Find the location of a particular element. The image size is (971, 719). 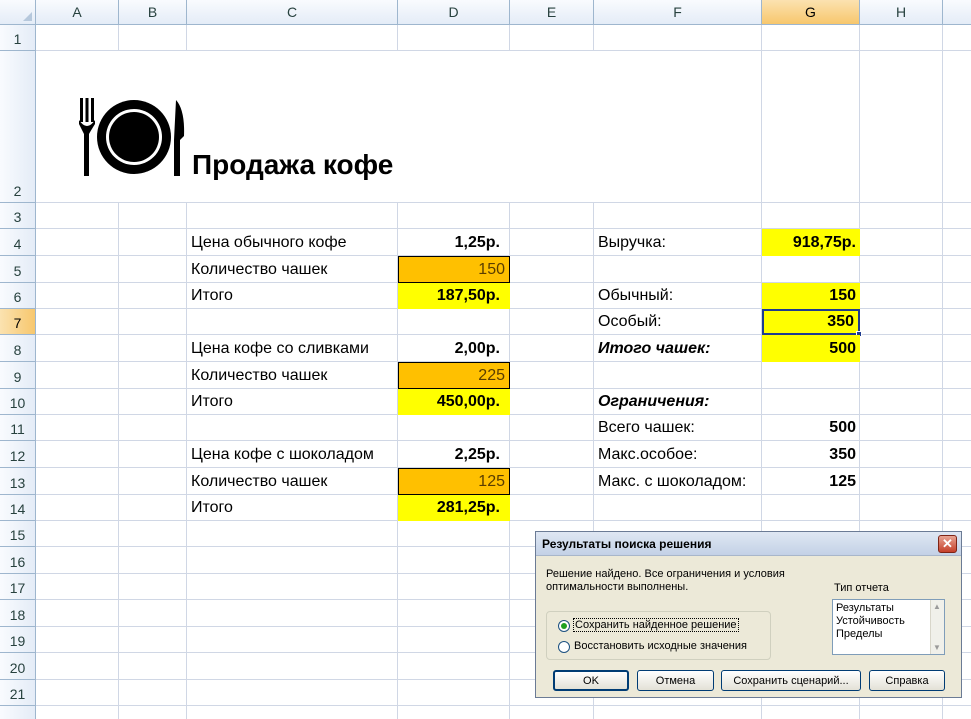

column-header-d: D is located at coordinates (454, 12).